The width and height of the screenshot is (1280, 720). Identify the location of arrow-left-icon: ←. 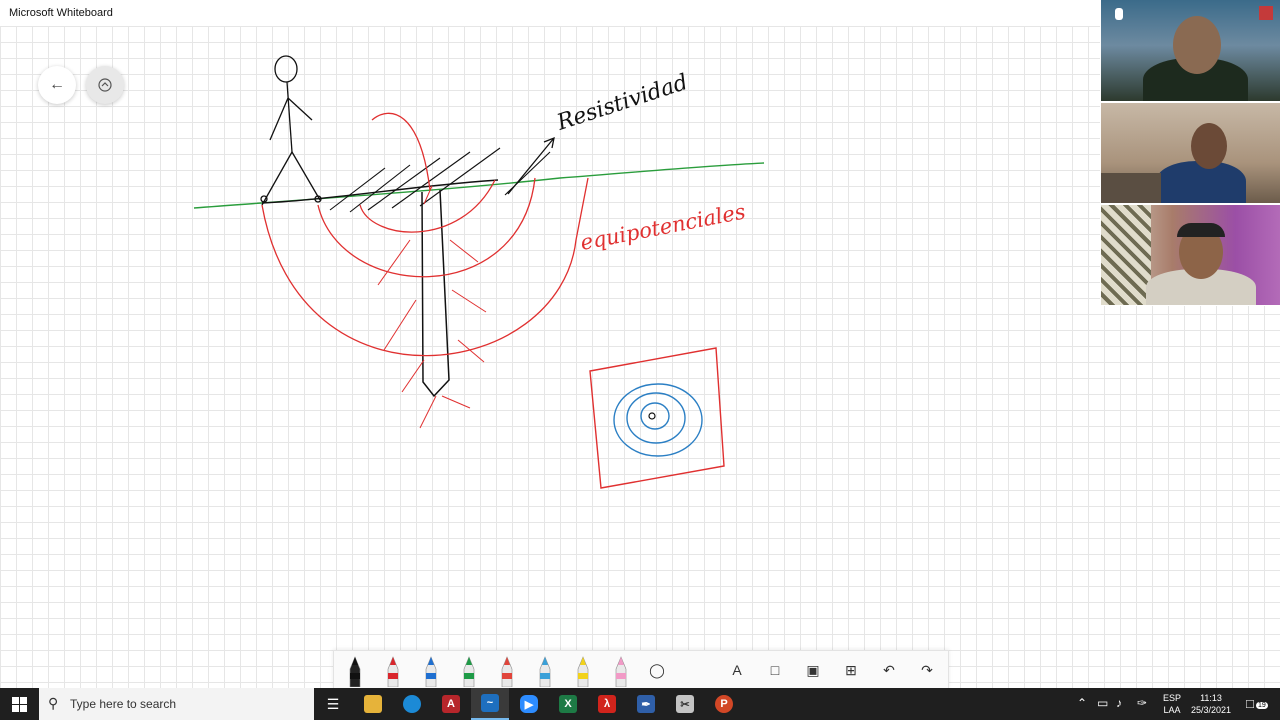
(57, 84).